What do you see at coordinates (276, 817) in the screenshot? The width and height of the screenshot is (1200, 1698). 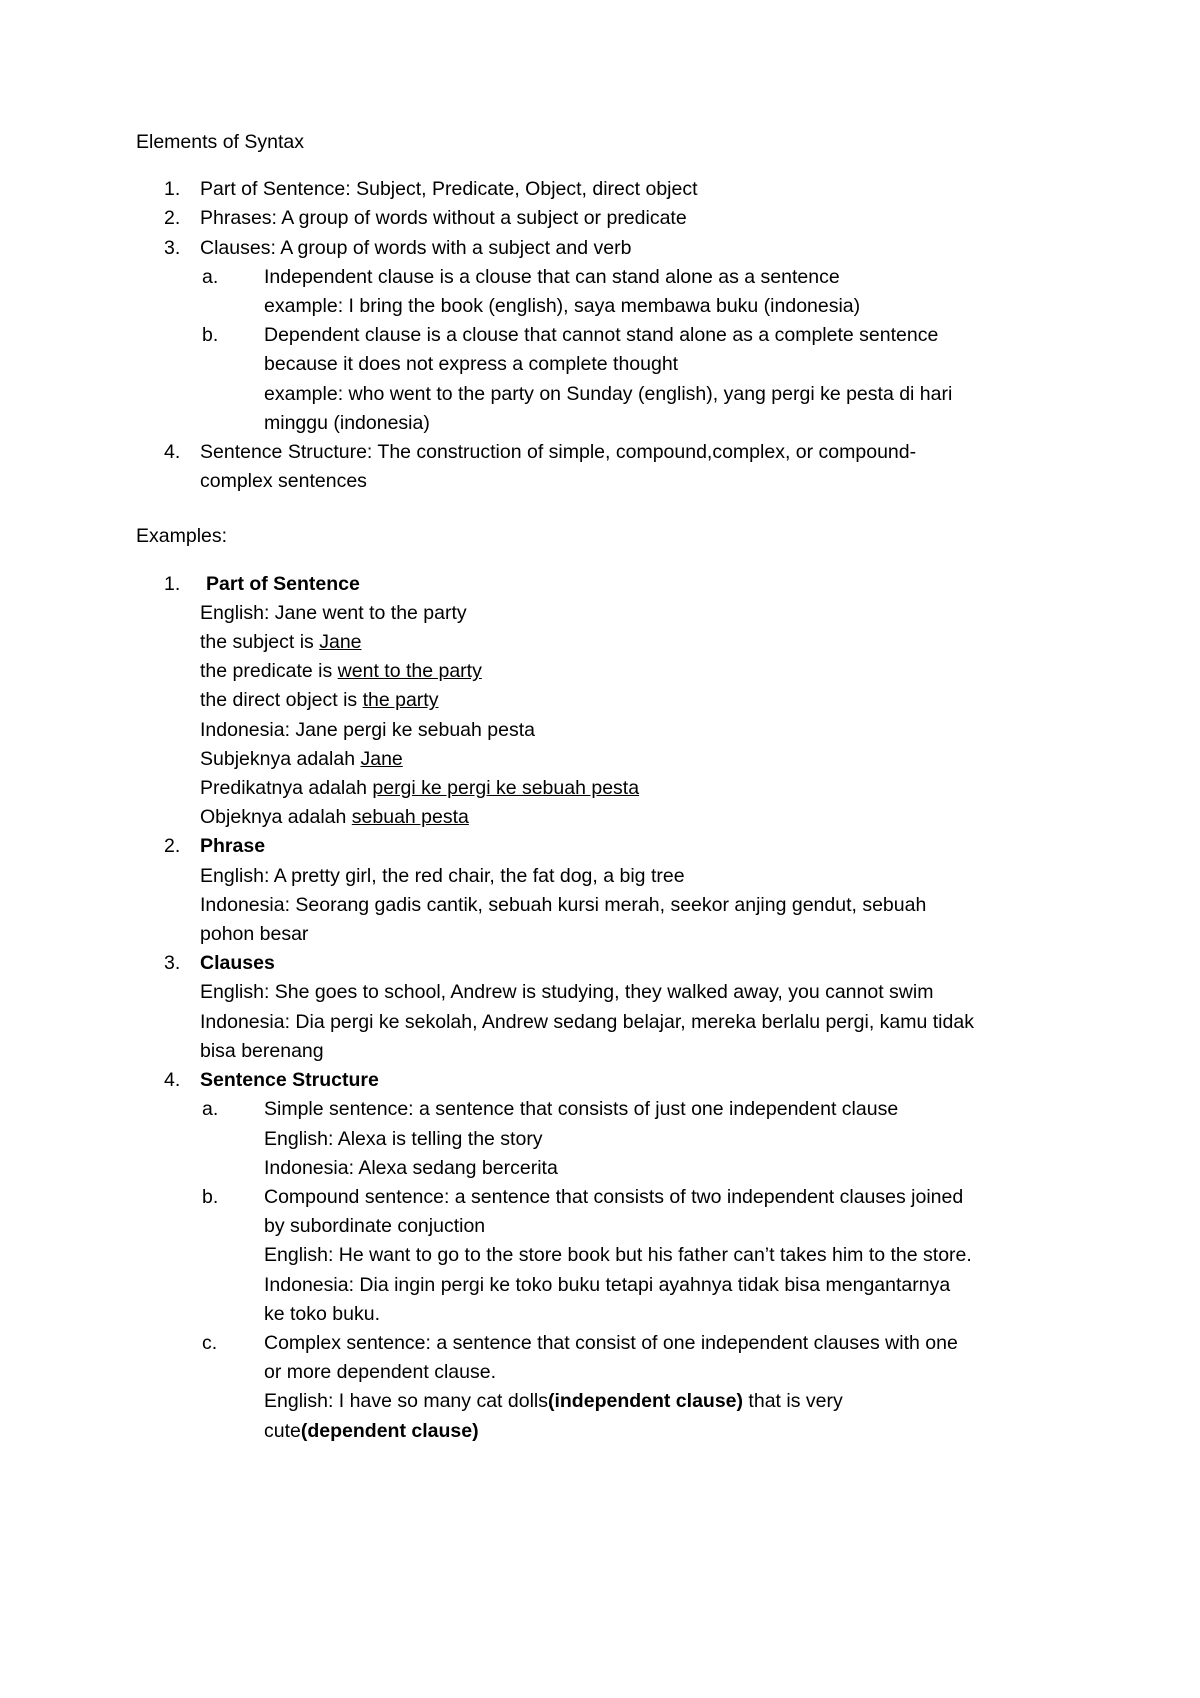 I see `example-line-text: Objeknya adalah` at bounding box center [276, 817].